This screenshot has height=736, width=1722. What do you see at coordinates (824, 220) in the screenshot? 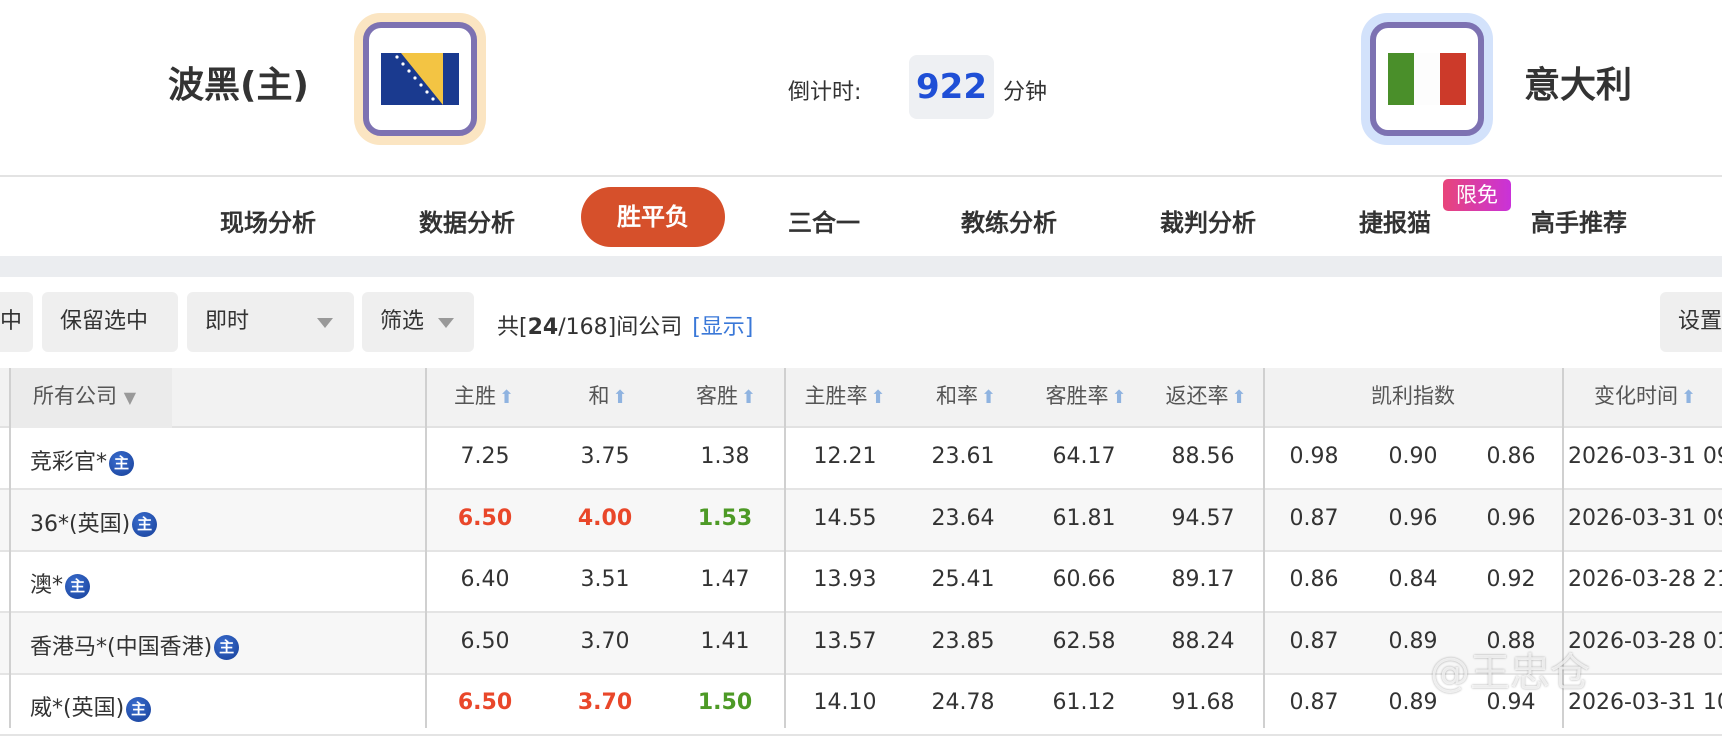
I see `tab-three-in-one: 三合一` at bounding box center [824, 220].